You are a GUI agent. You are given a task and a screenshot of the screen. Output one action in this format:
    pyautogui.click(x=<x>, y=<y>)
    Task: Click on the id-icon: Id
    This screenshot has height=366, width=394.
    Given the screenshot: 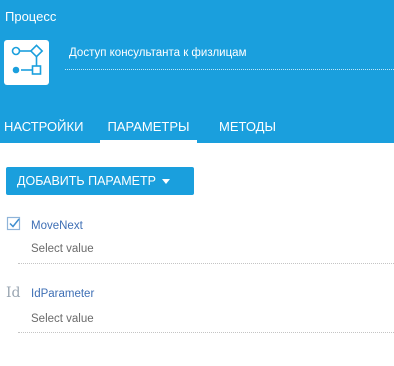 What is the action you would take?
    pyautogui.click(x=13, y=293)
    